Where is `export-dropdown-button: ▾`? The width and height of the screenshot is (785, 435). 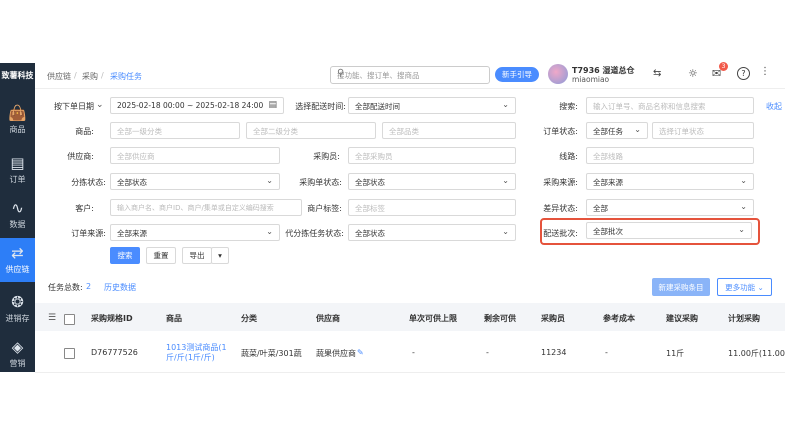 export-dropdown-button: ▾ is located at coordinates (220, 255).